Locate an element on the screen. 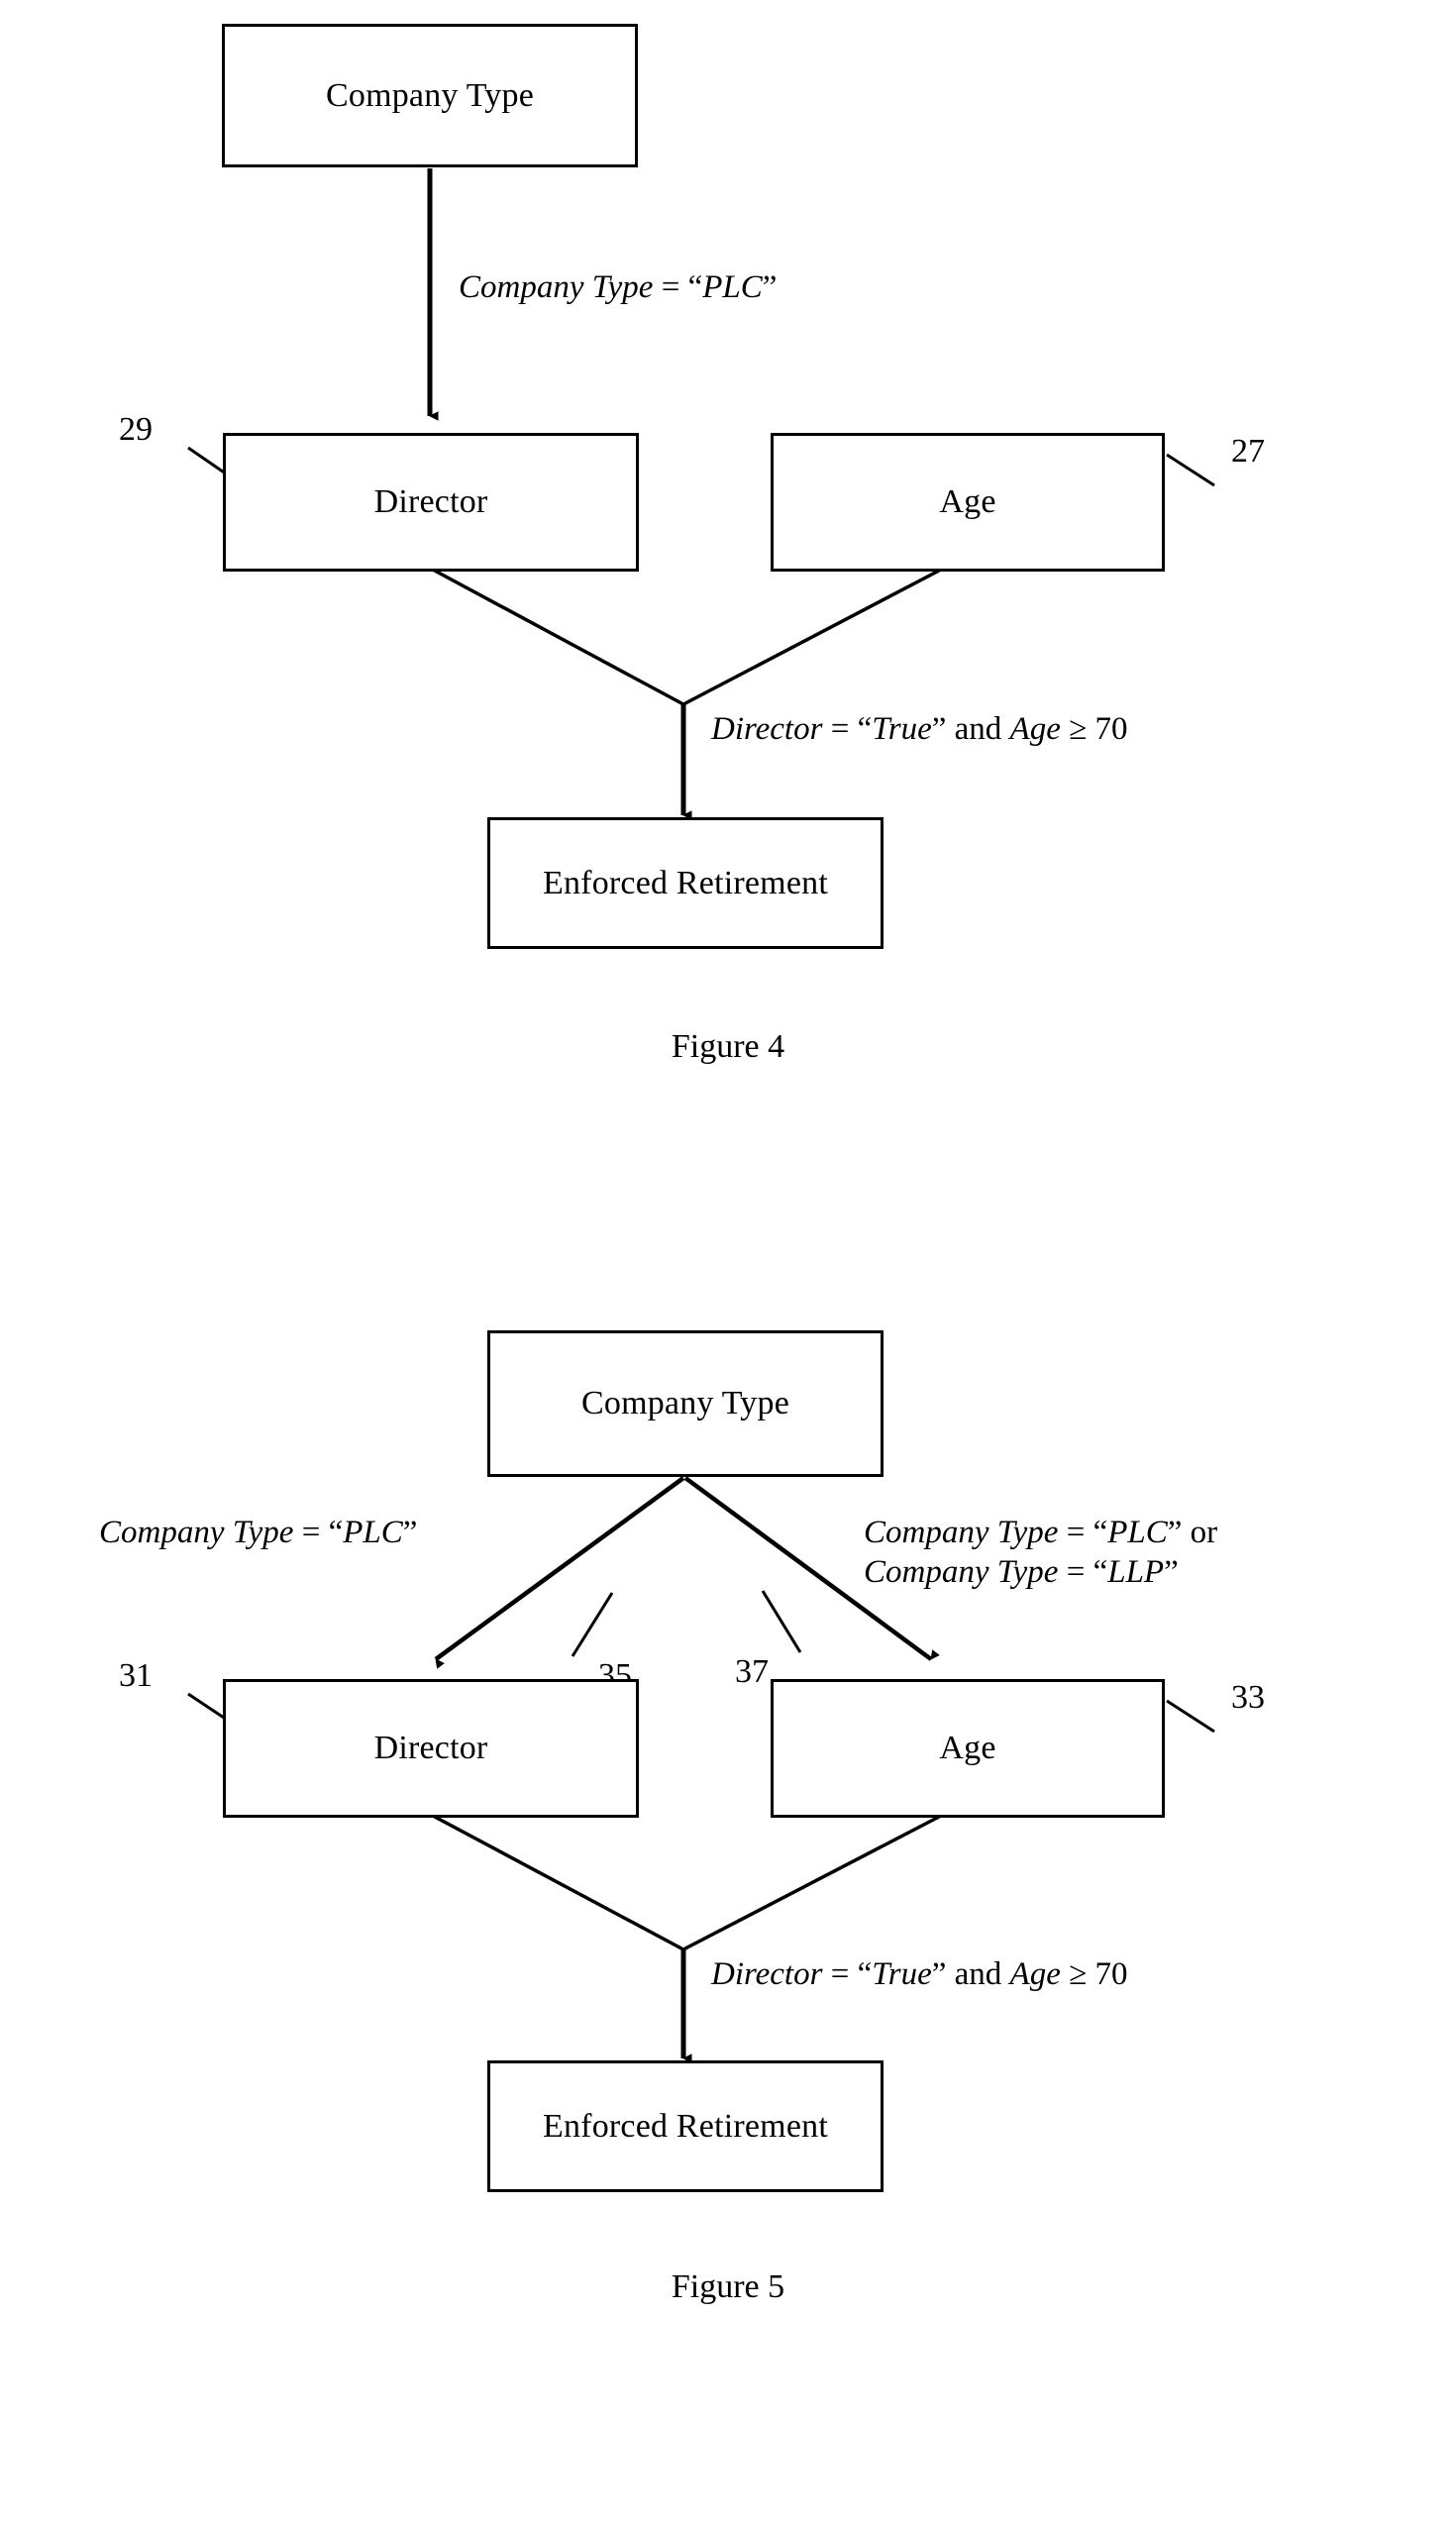 The height and width of the screenshot is (2526, 1456). fig5-edge-companytype-to-director is located at coordinates (559, 1572).